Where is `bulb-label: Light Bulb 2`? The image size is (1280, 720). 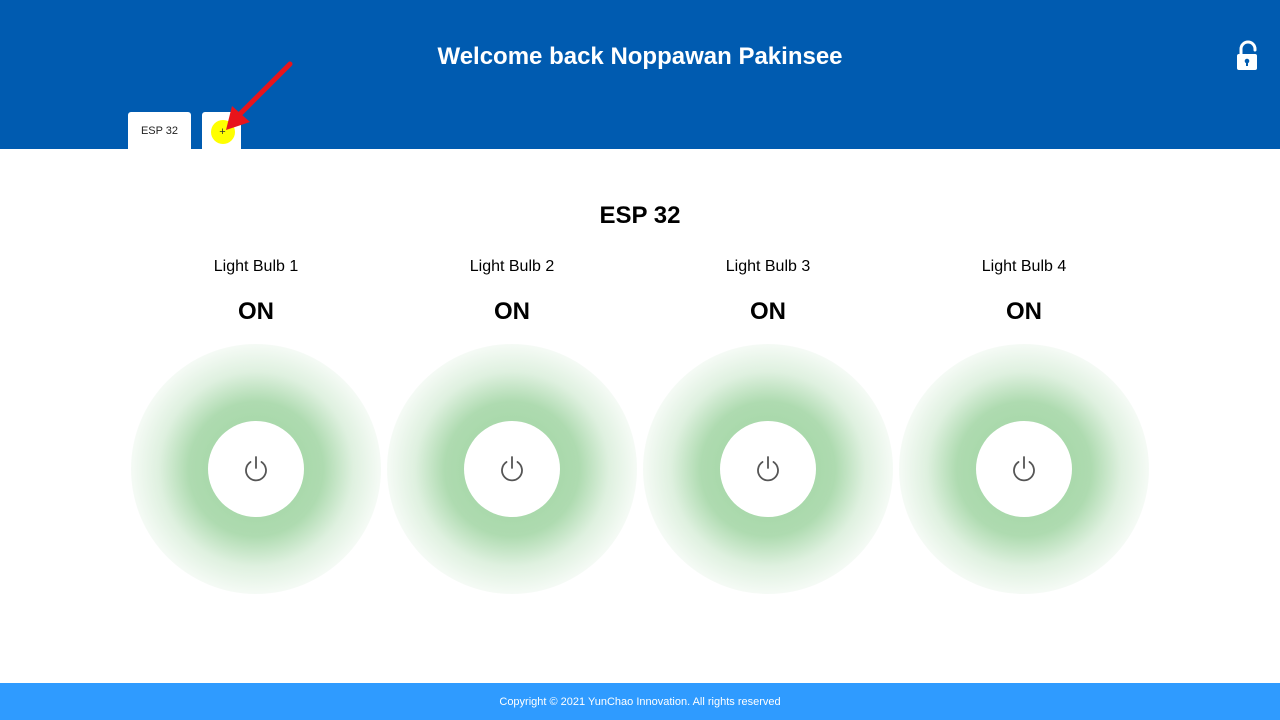
bulb-label: Light Bulb 2 is located at coordinates (512, 266).